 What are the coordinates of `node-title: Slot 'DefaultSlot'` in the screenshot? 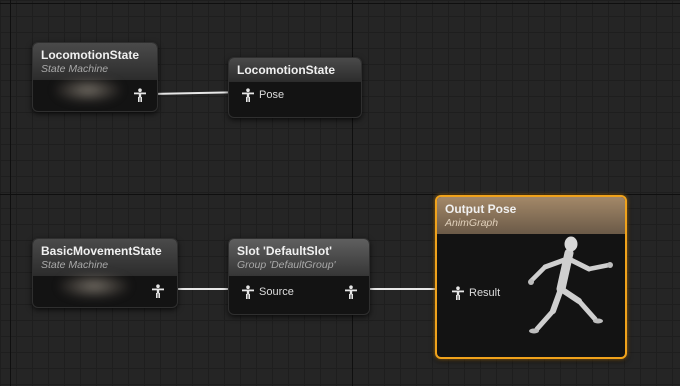 It's located at (285, 251).